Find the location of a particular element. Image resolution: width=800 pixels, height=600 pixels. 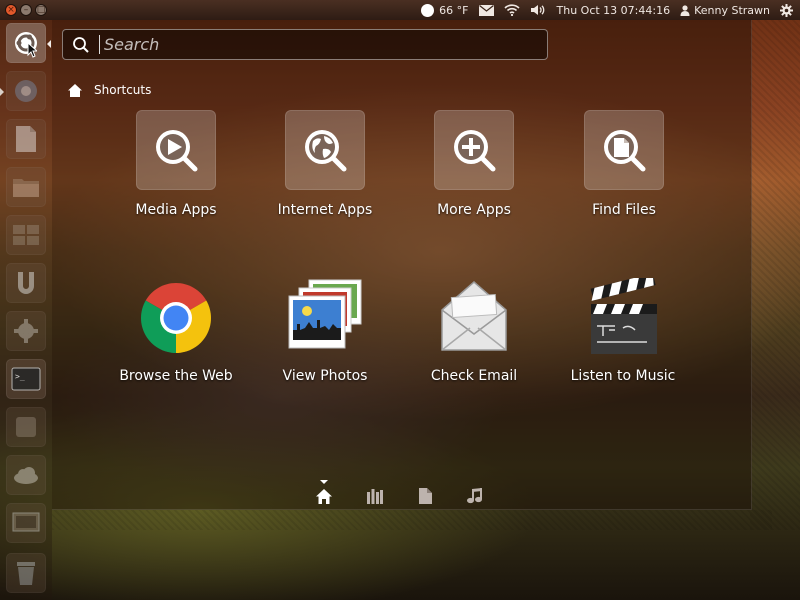

app-view-photos: View Photos is located at coordinates (325, 331).